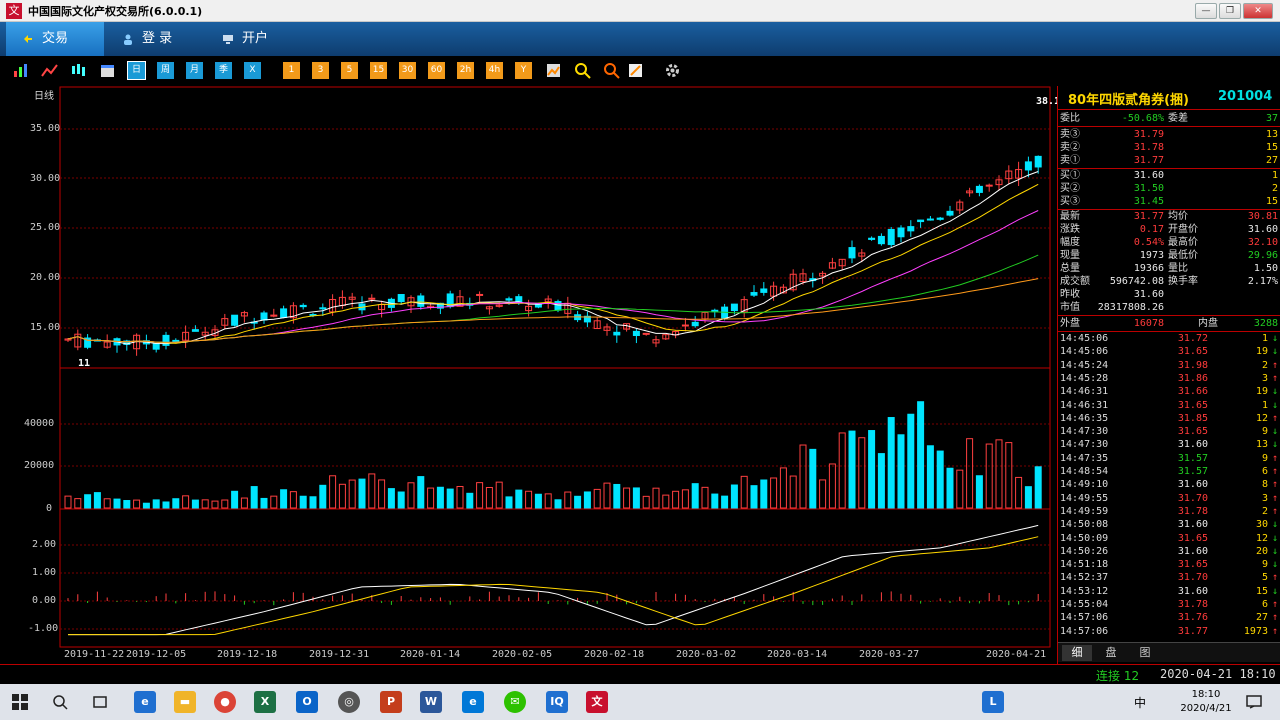  I want to click on minimize-button: —, so click(1206, 11).